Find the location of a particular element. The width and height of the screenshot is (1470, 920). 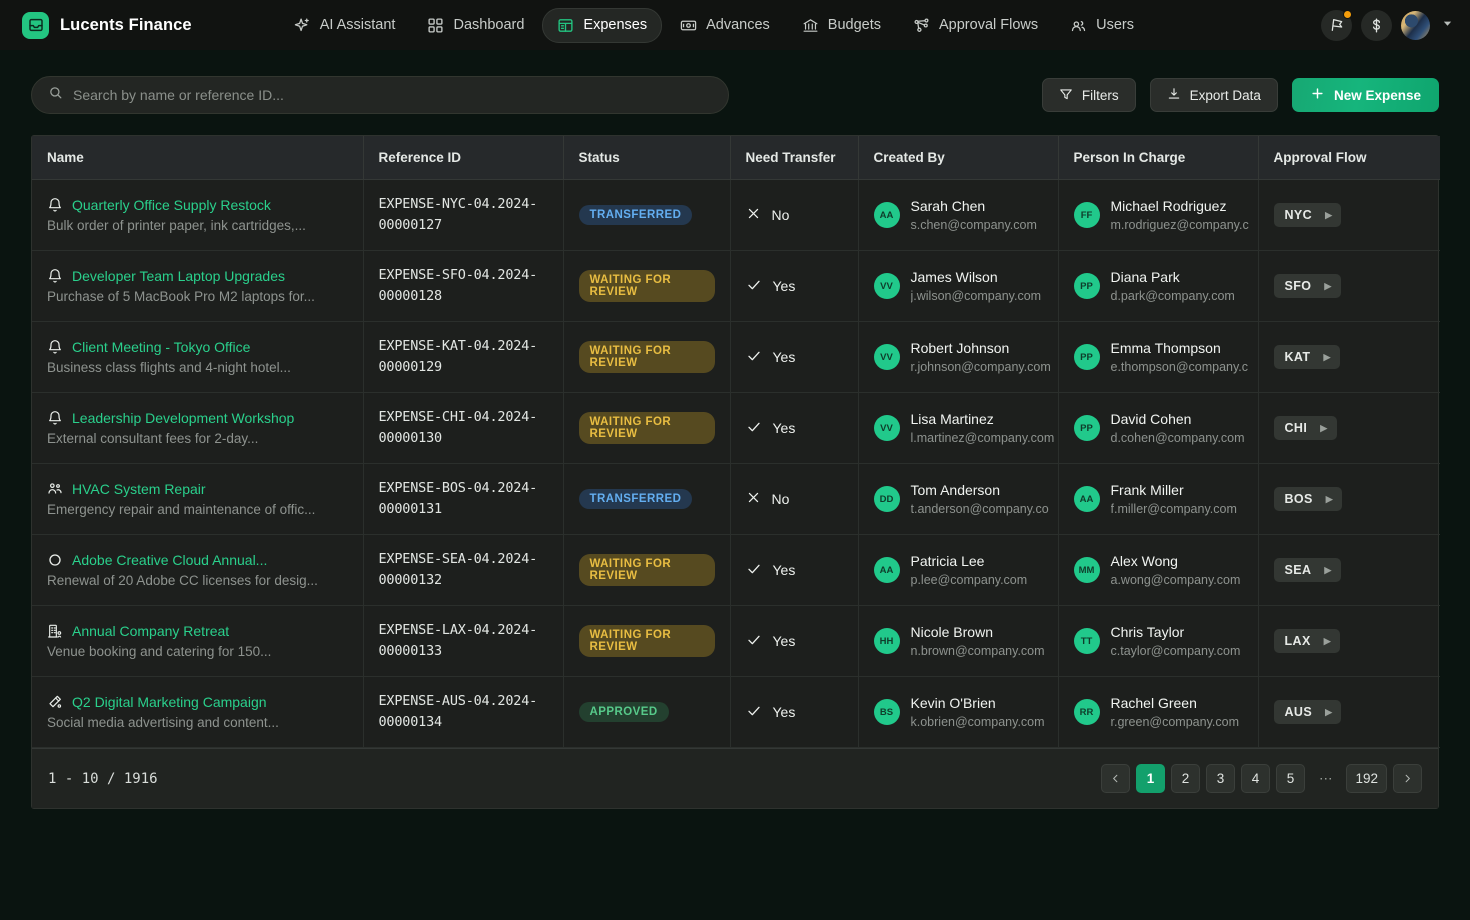

avatar is located at coordinates (1415, 25).